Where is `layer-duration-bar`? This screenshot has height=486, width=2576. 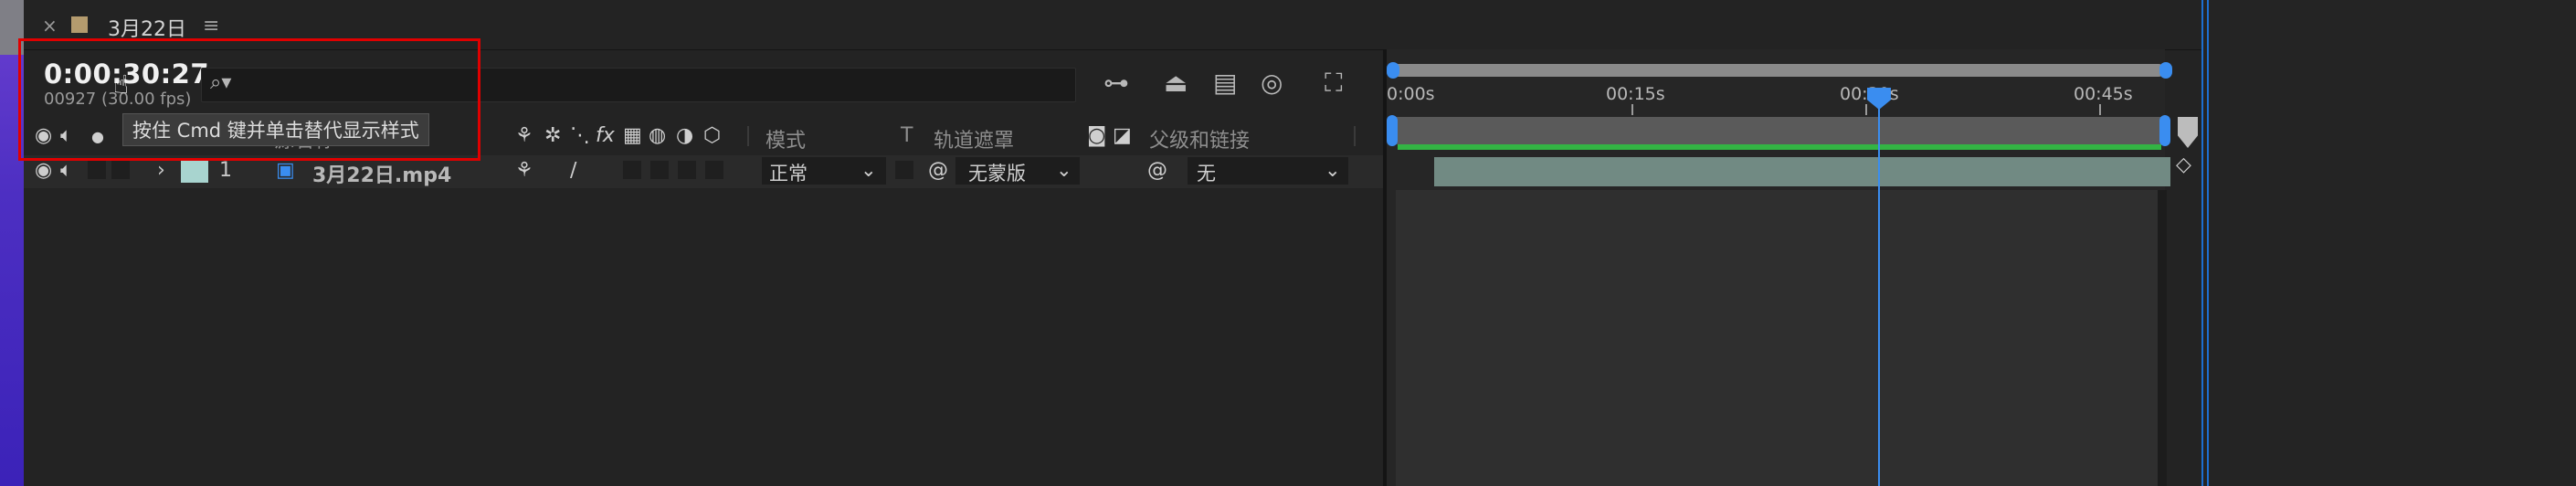 layer-duration-bar is located at coordinates (1802, 171).